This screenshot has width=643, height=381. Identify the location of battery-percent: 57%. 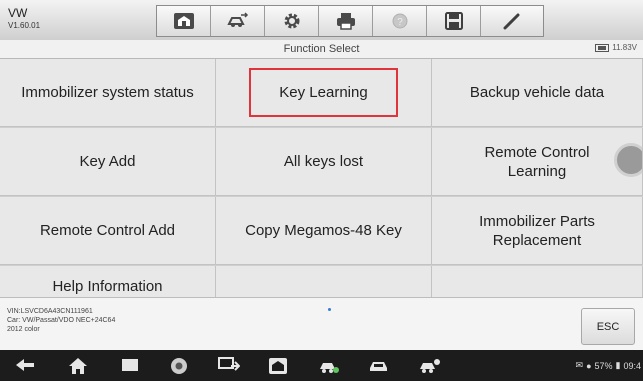
(603, 365).